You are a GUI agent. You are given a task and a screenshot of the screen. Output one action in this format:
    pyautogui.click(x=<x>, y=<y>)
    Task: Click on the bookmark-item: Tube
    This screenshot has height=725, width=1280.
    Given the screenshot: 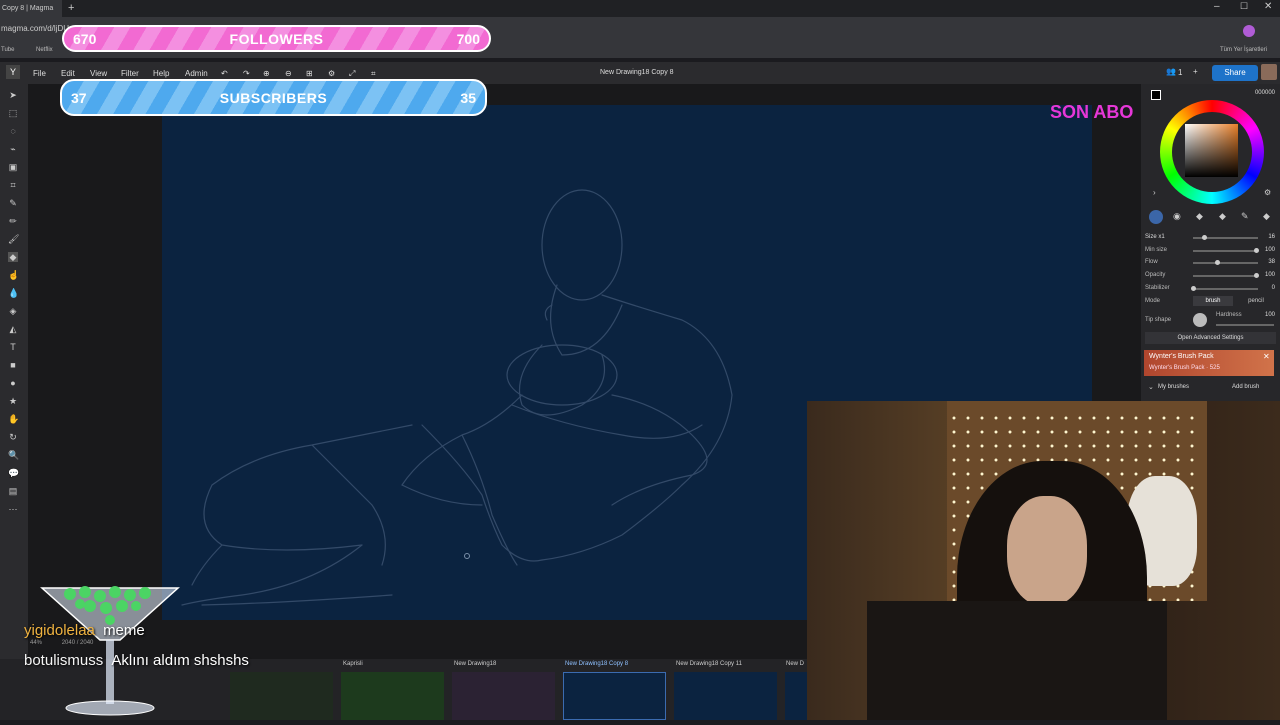 What is the action you would take?
    pyautogui.click(x=7, y=50)
    